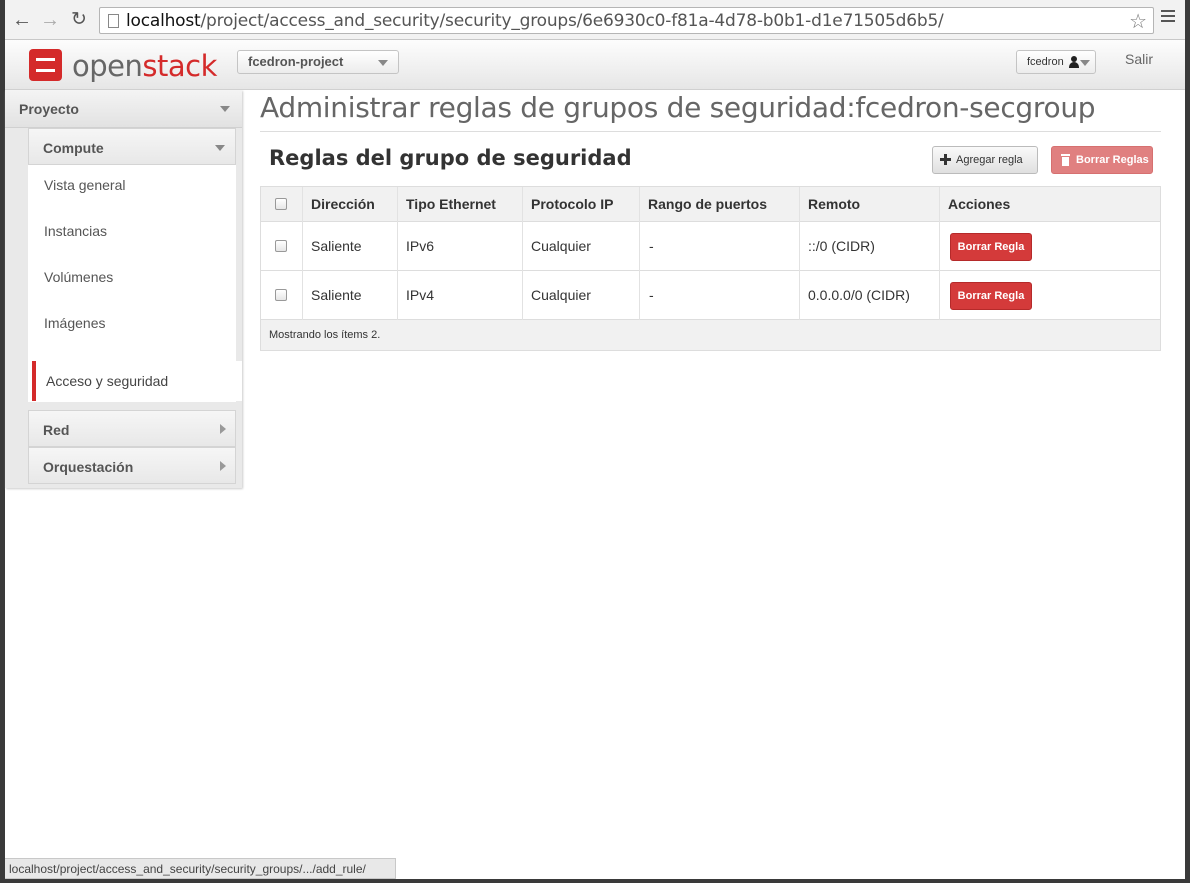  What do you see at coordinates (132, 277) in the screenshot?
I see `sidebar-item-volumenes: Volúmenes` at bounding box center [132, 277].